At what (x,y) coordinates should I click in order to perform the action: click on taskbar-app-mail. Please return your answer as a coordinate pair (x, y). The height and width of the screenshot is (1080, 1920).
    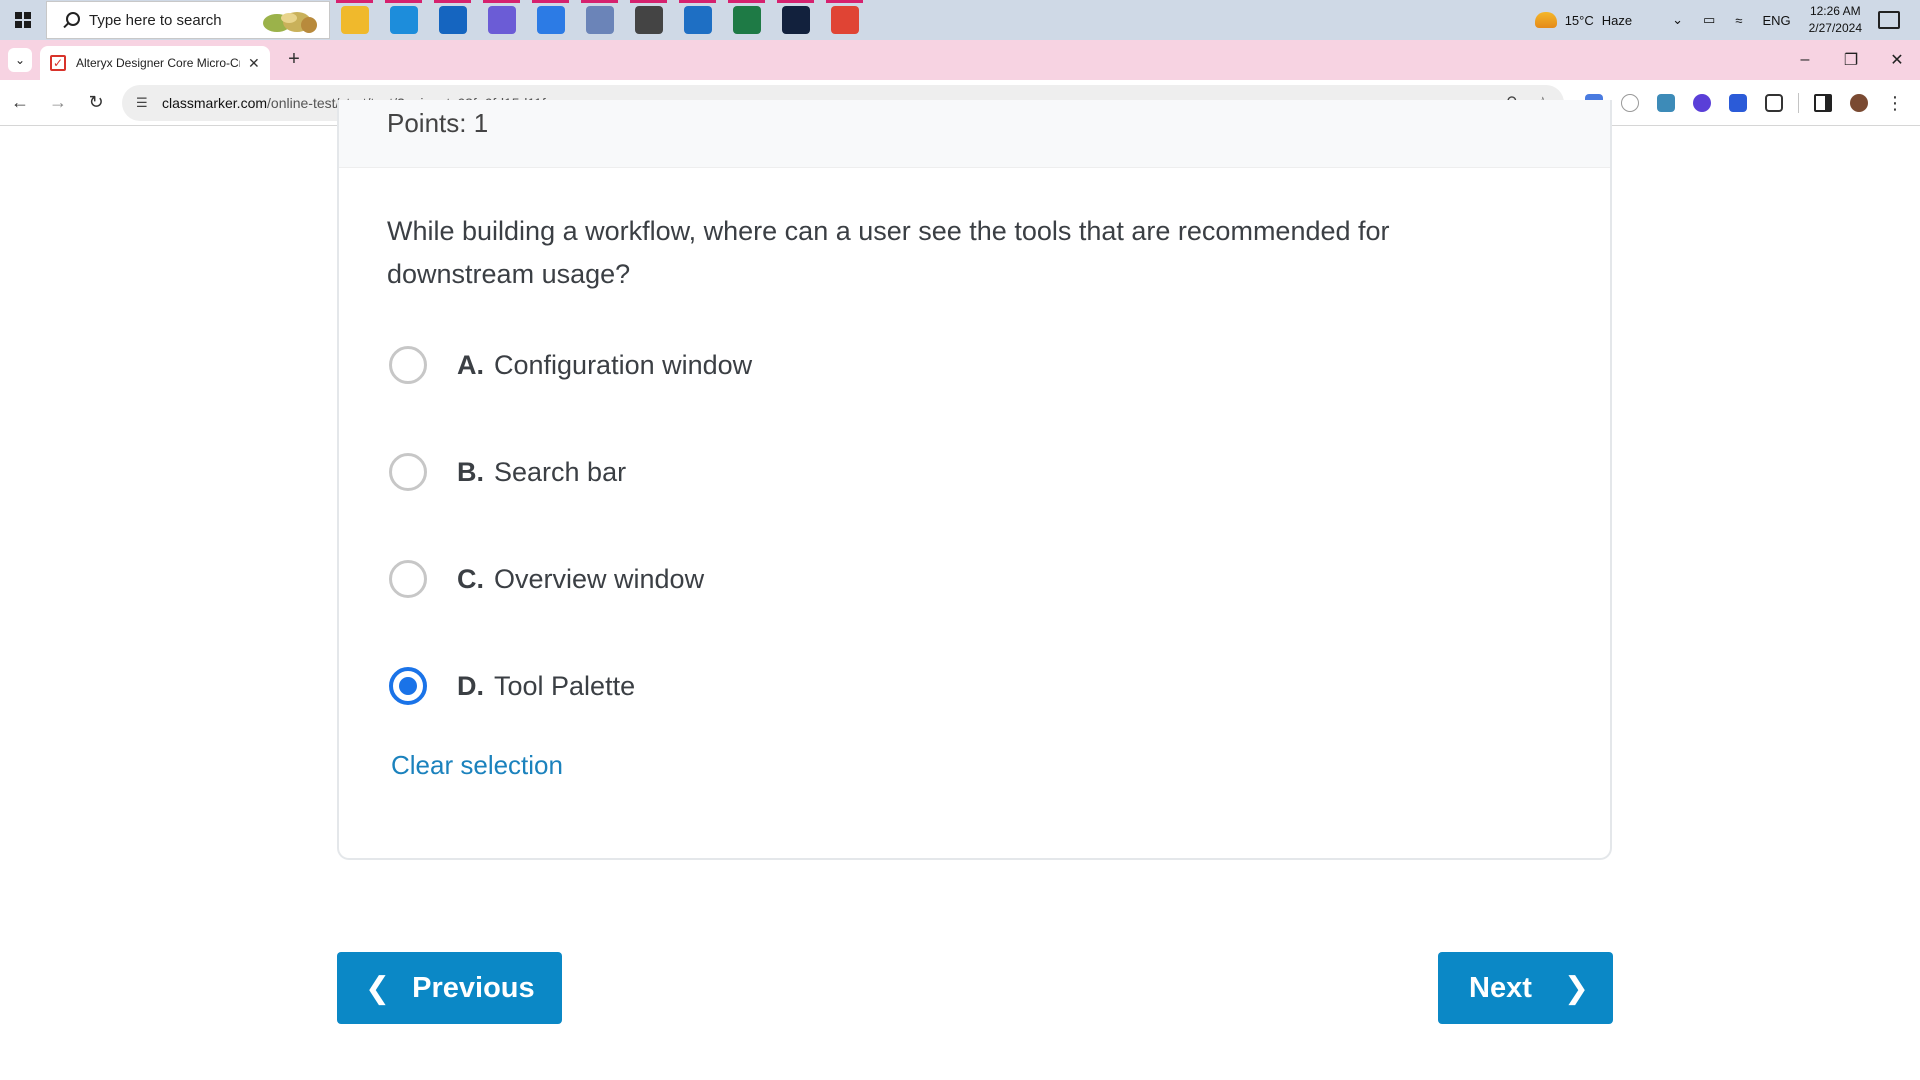
    Looking at the image, I should click on (452, 20).